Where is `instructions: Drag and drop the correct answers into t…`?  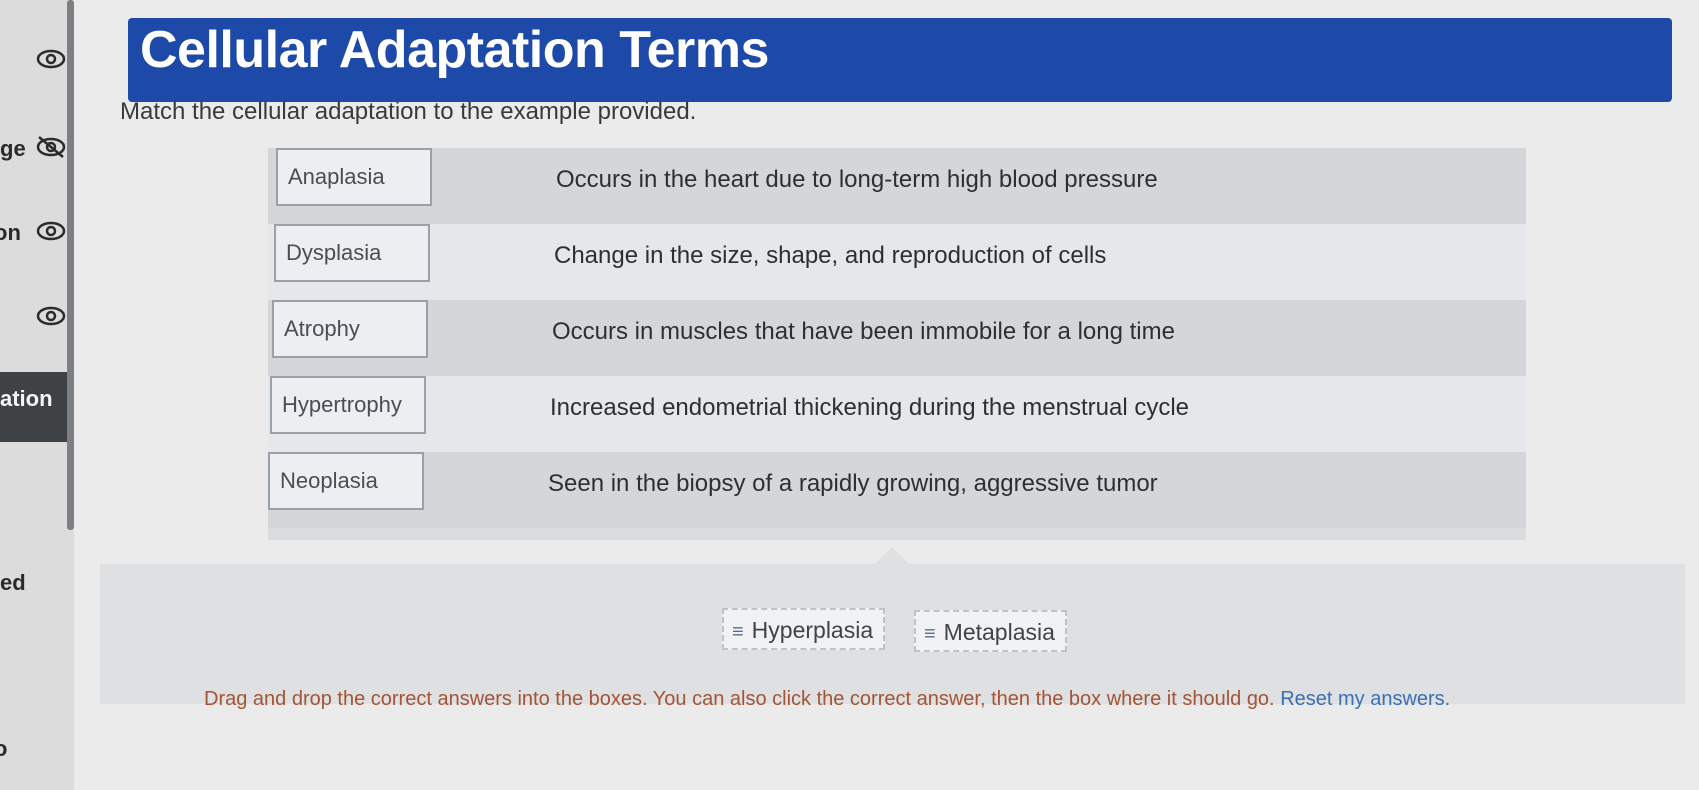 instructions: Drag and drop the correct answers into t… is located at coordinates (827, 699).